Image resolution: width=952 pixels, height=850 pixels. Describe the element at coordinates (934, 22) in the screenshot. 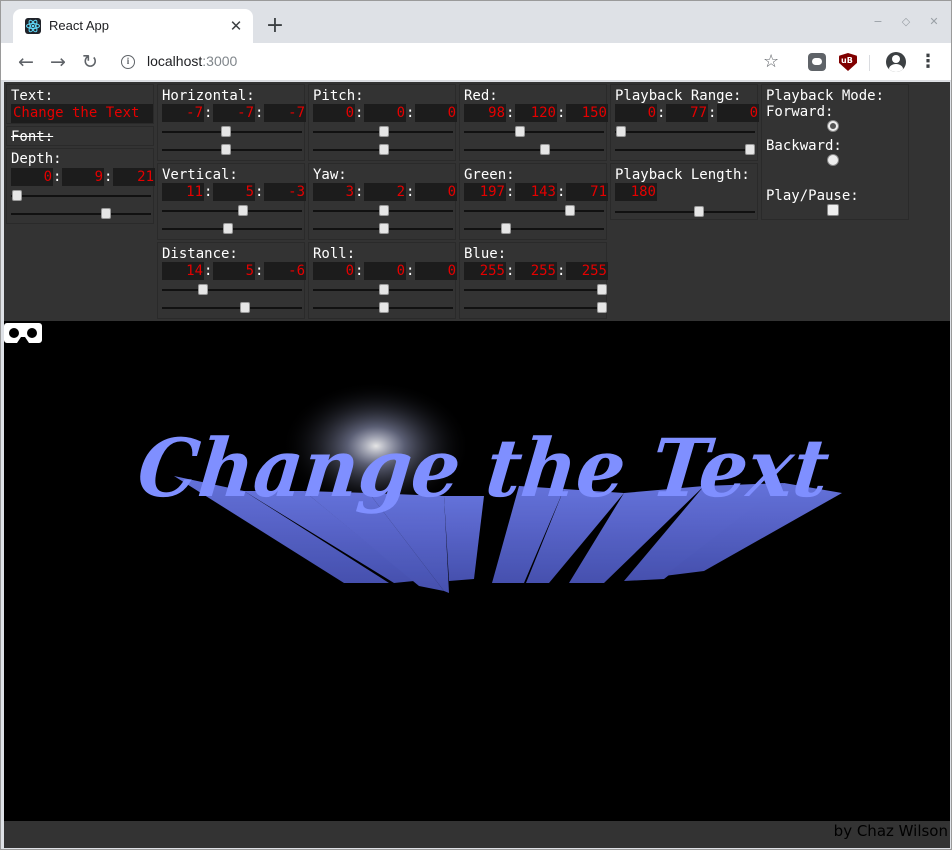

I see `close-icon: ✕` at that location.